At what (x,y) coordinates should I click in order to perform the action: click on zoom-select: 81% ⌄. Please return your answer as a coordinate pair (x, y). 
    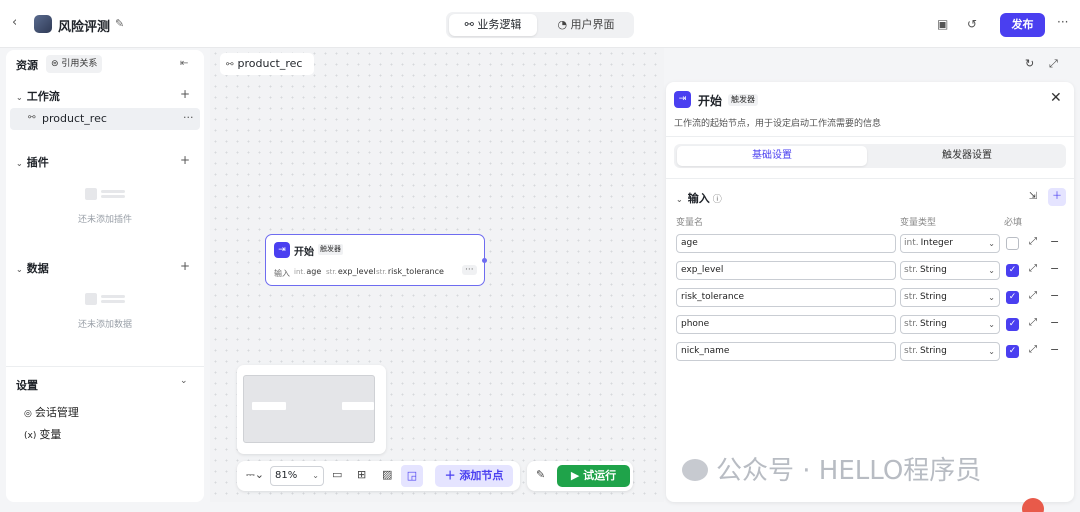
    Looking at the image, I should click on (297, 476).